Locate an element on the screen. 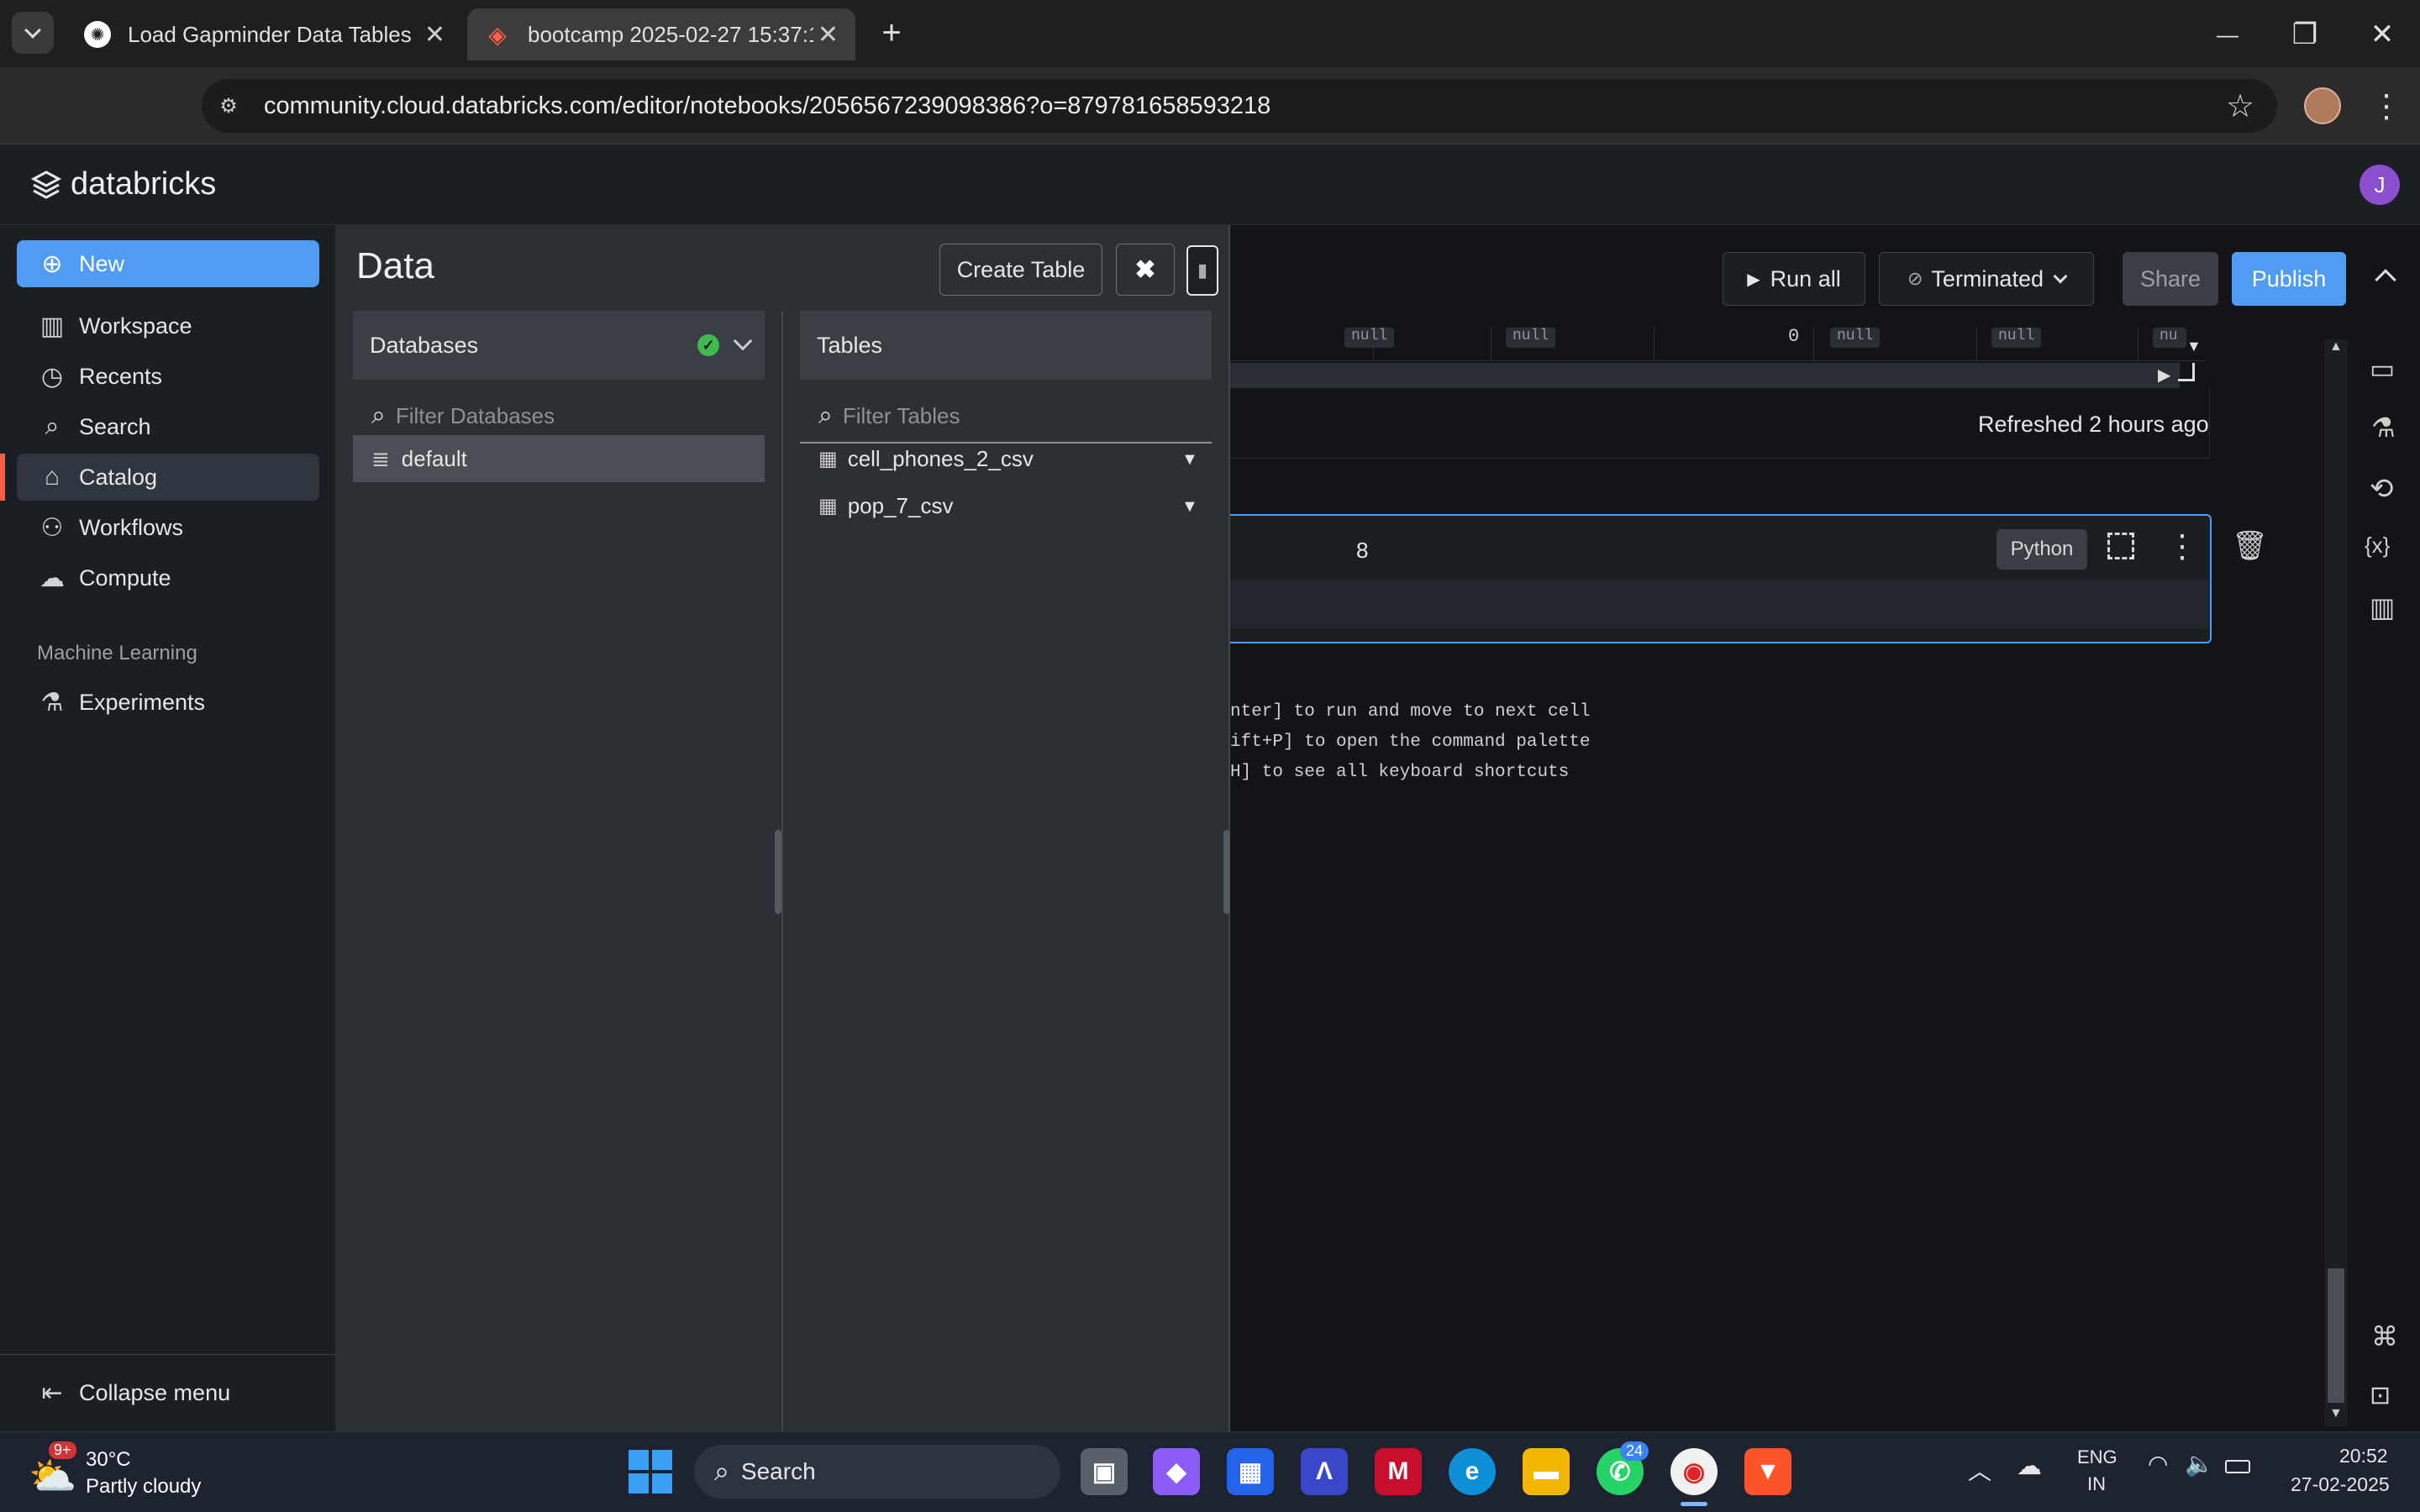 The height and width of the screenshot is (1512, 2420). share-button: Share is located at coordinates (2170, 279).